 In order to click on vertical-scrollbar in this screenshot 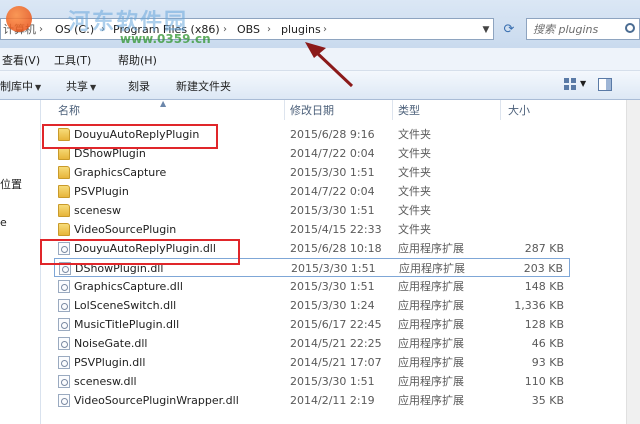, I will do `click(633, 262)`.